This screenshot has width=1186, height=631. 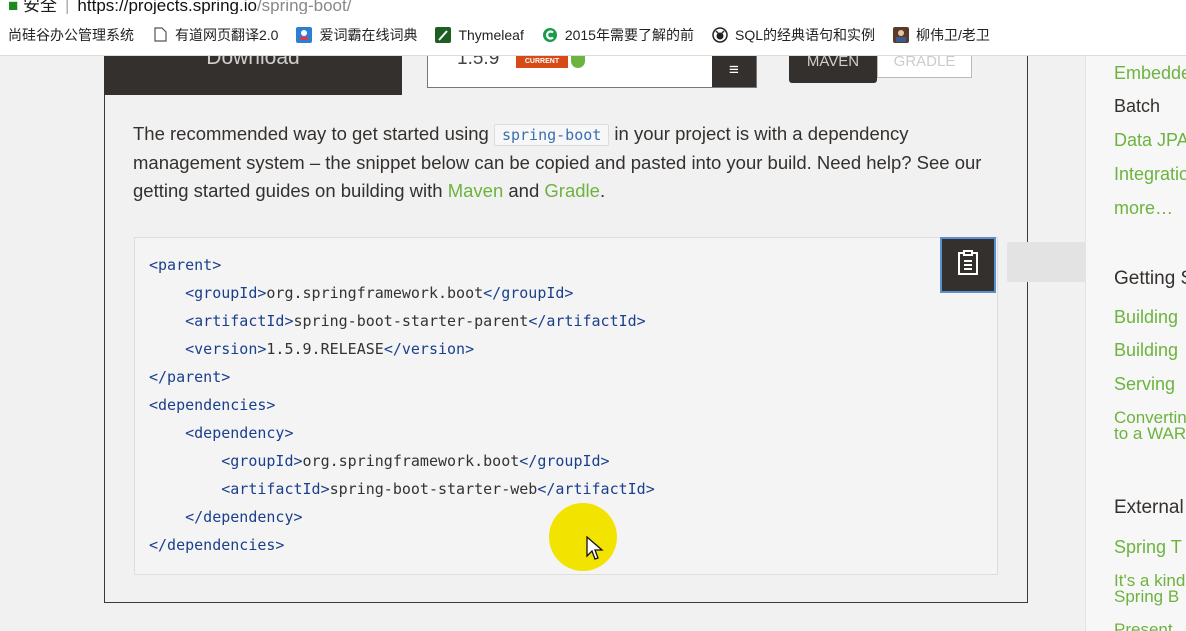 What do you see at coordinates (602, 190) in the screenshot?
I see `intro-text: .` at bounding box center [602, 190].